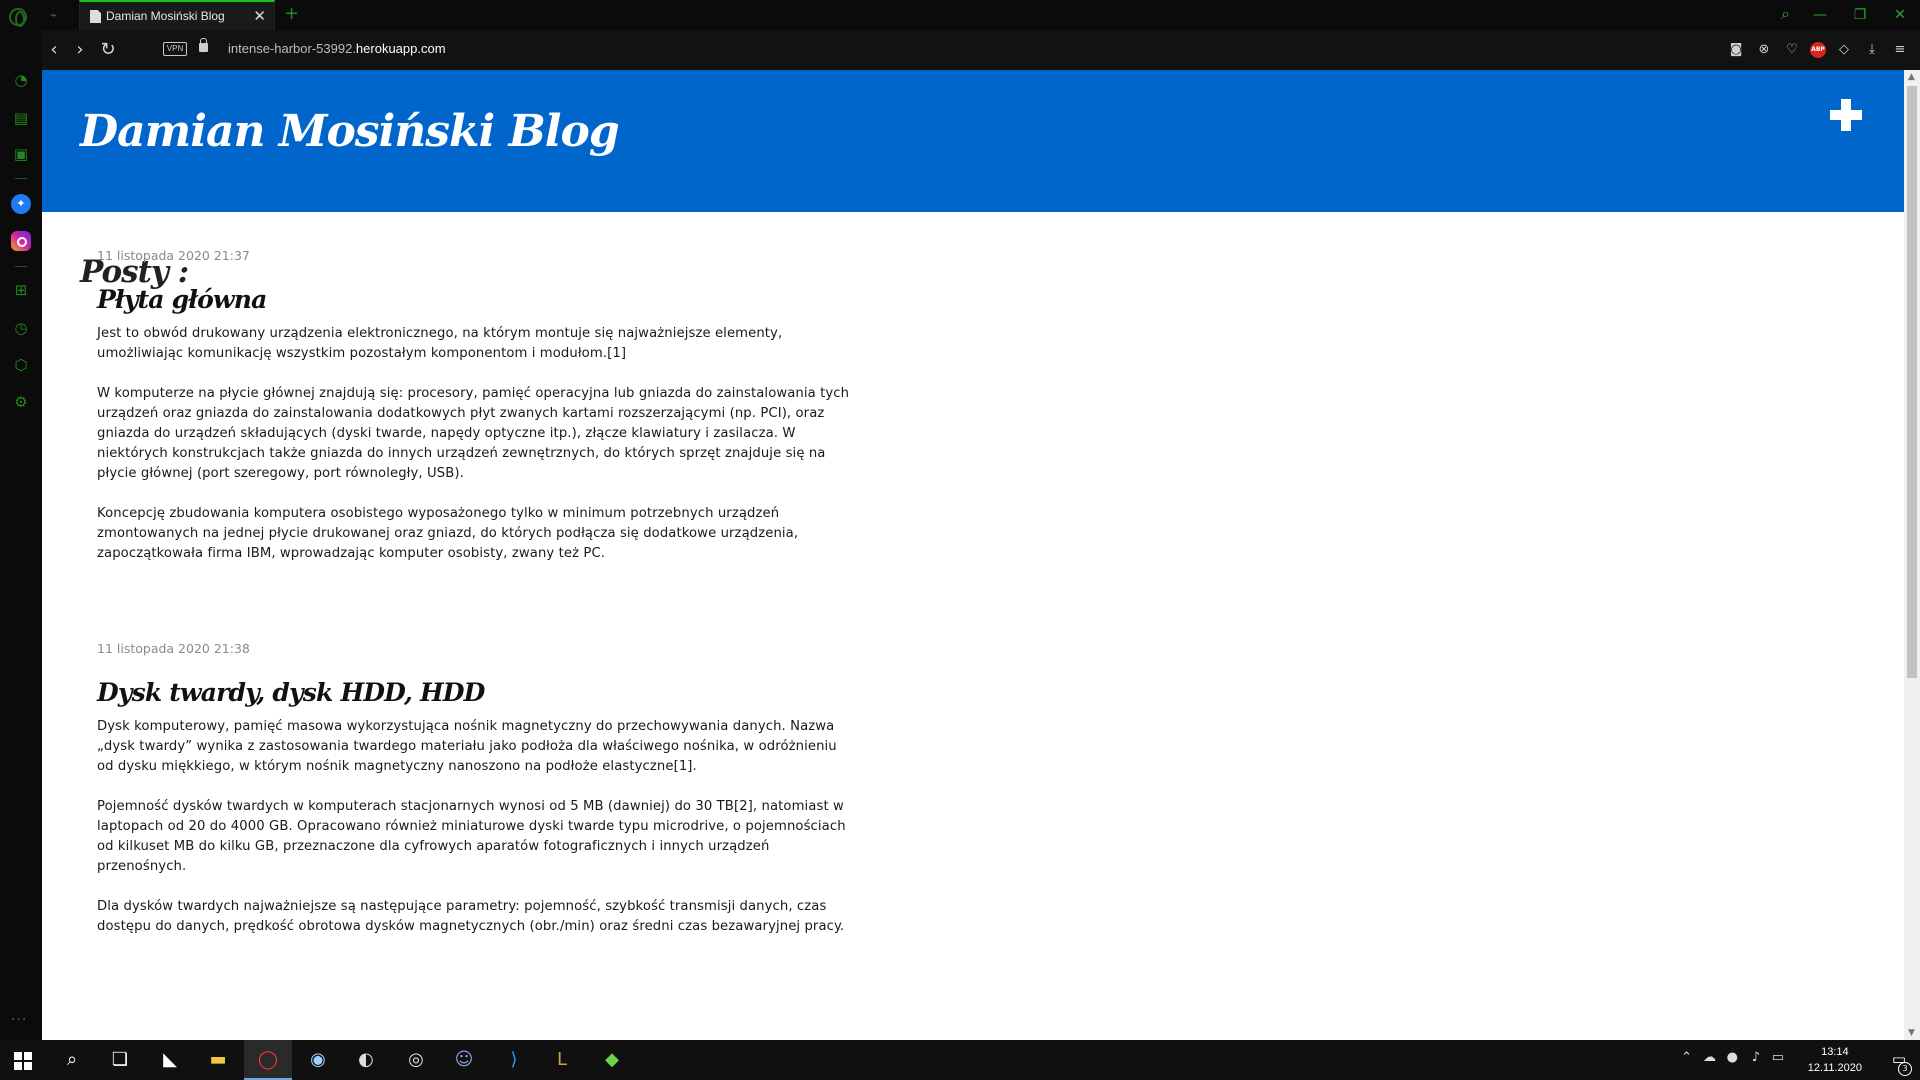 The height and width of the screenshot is (1080, 1920). I want to click on tab-active: Damian Mosiński Blog ✕, so click(177, 15).